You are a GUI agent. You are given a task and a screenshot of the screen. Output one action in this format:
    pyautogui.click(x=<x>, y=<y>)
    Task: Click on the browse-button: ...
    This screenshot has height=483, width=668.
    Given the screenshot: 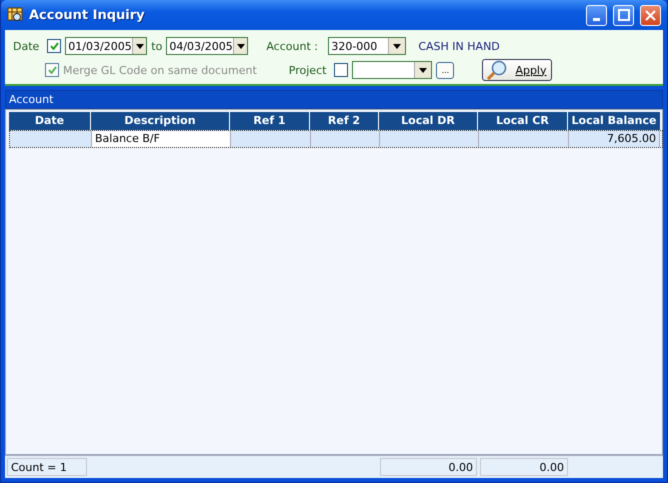 What is the action you would take?
    pyautogui.click(x=445, y=70)
    